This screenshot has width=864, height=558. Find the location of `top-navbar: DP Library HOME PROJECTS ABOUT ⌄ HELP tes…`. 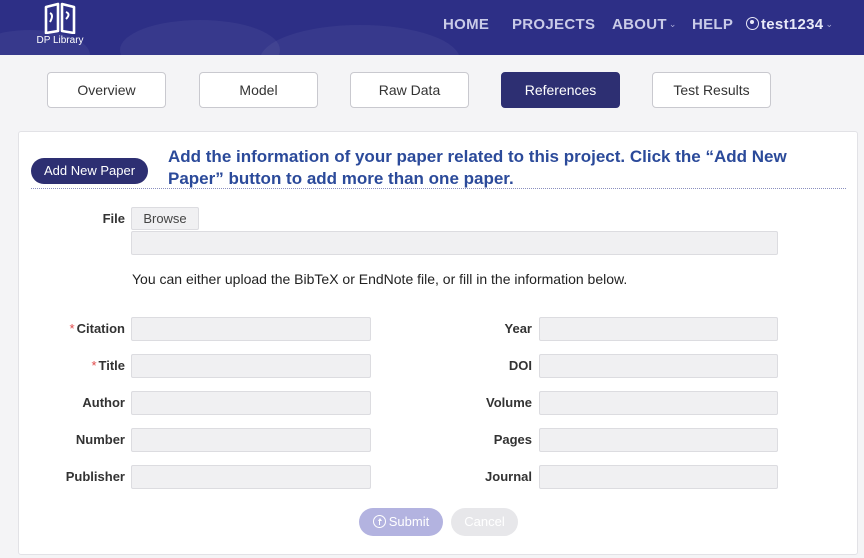

top-navbar: DP Library HOME PROJECTS ABOUT ⌄ HELP tes… is located at coordinates (432, 27).